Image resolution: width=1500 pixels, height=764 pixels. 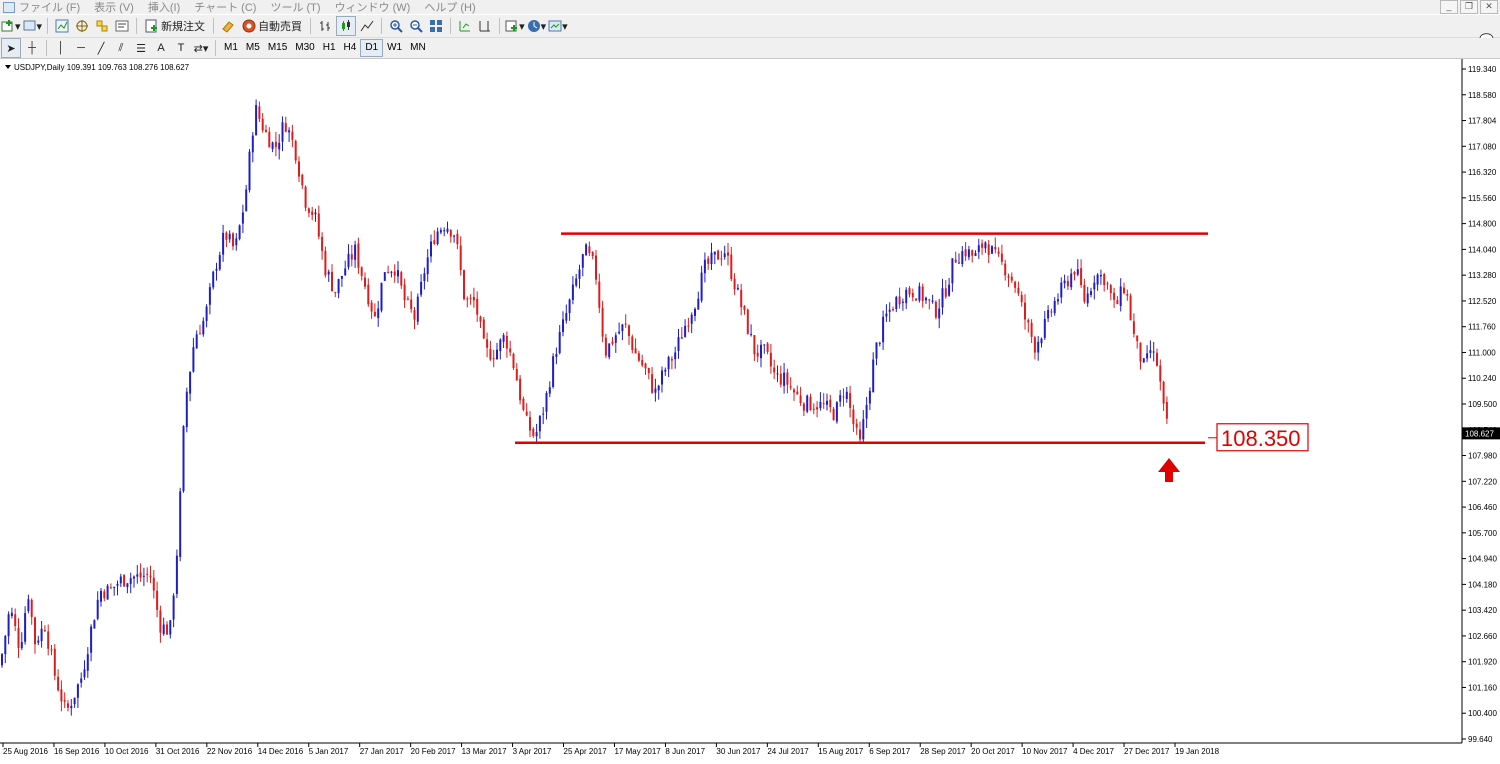 I want to click on menu-window: ウィンドウ (W), so click(x=373, y=7).